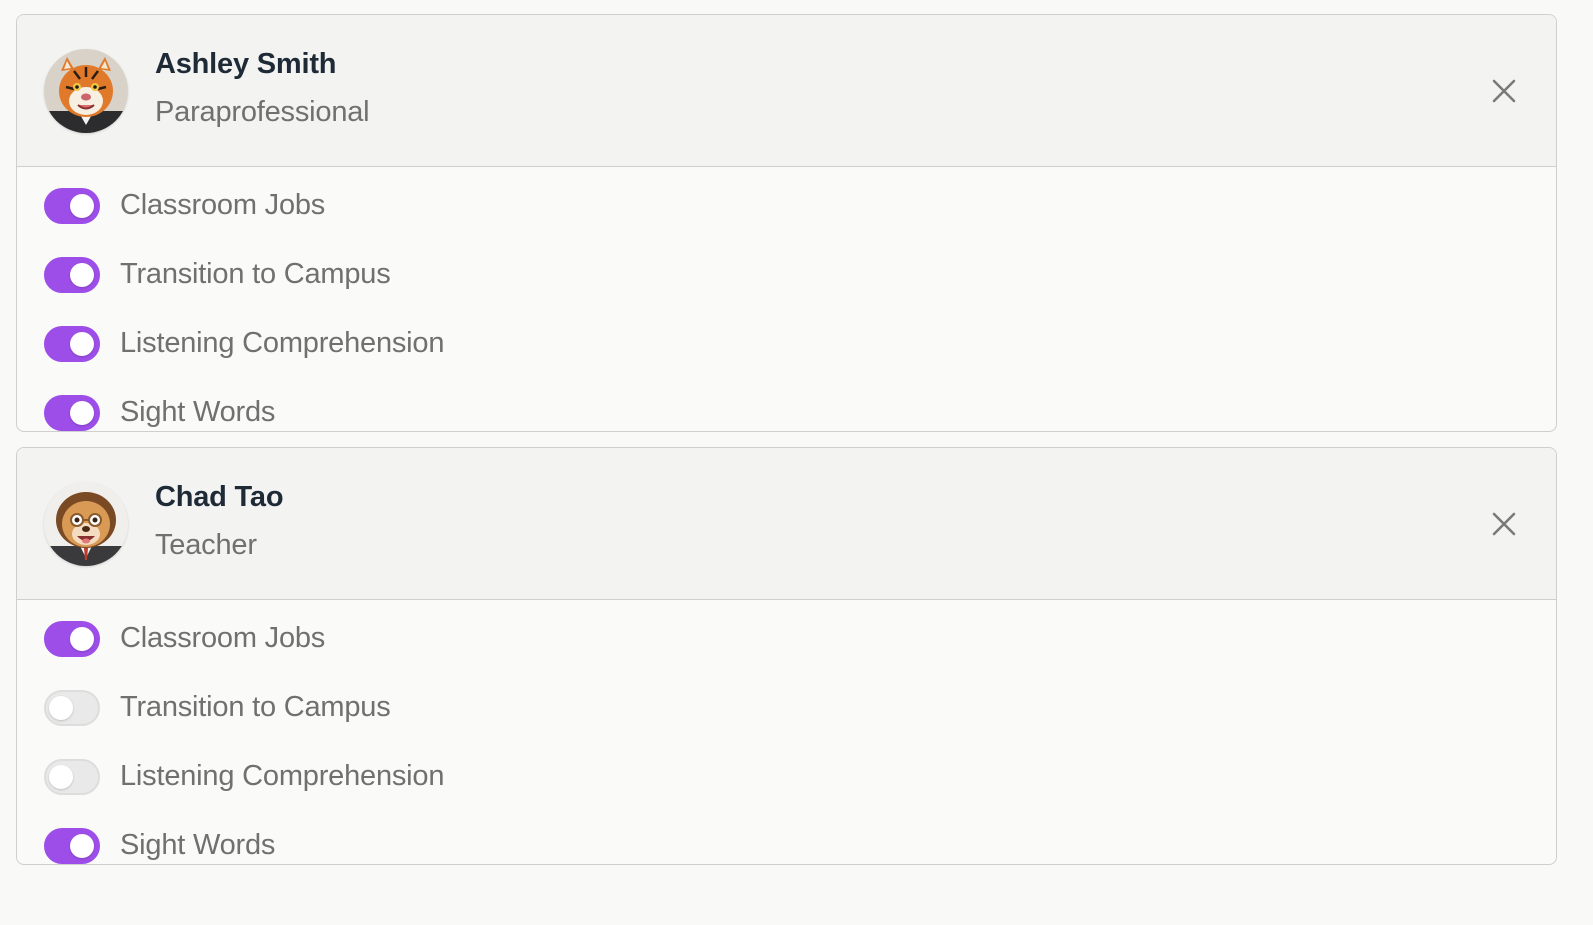  What do you see at coordinates (262, 112) in the screenshot?
I see `staff-role: Paraprofessional` at bounding box center [262, 112].